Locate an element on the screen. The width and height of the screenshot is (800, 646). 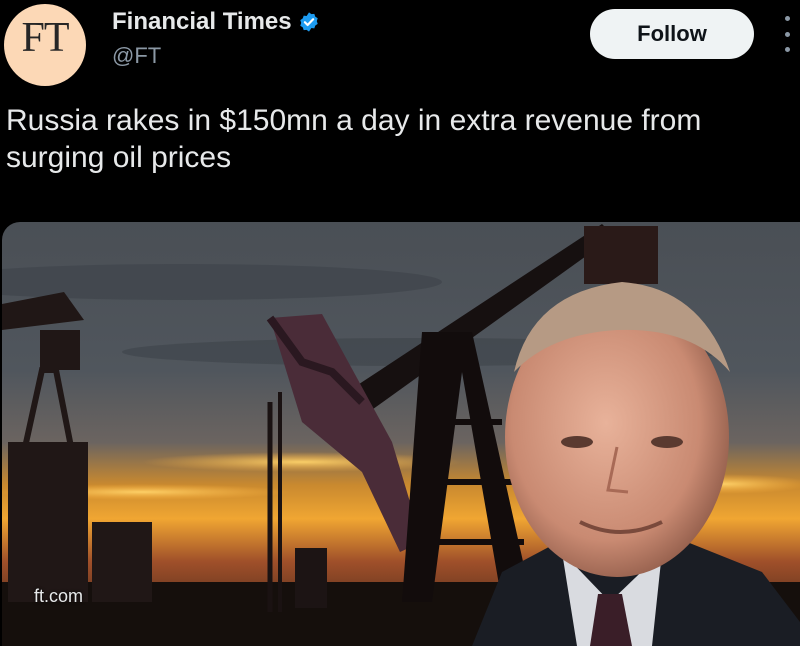
author-name-row: Financial Times is located at coordinates (216, 22).